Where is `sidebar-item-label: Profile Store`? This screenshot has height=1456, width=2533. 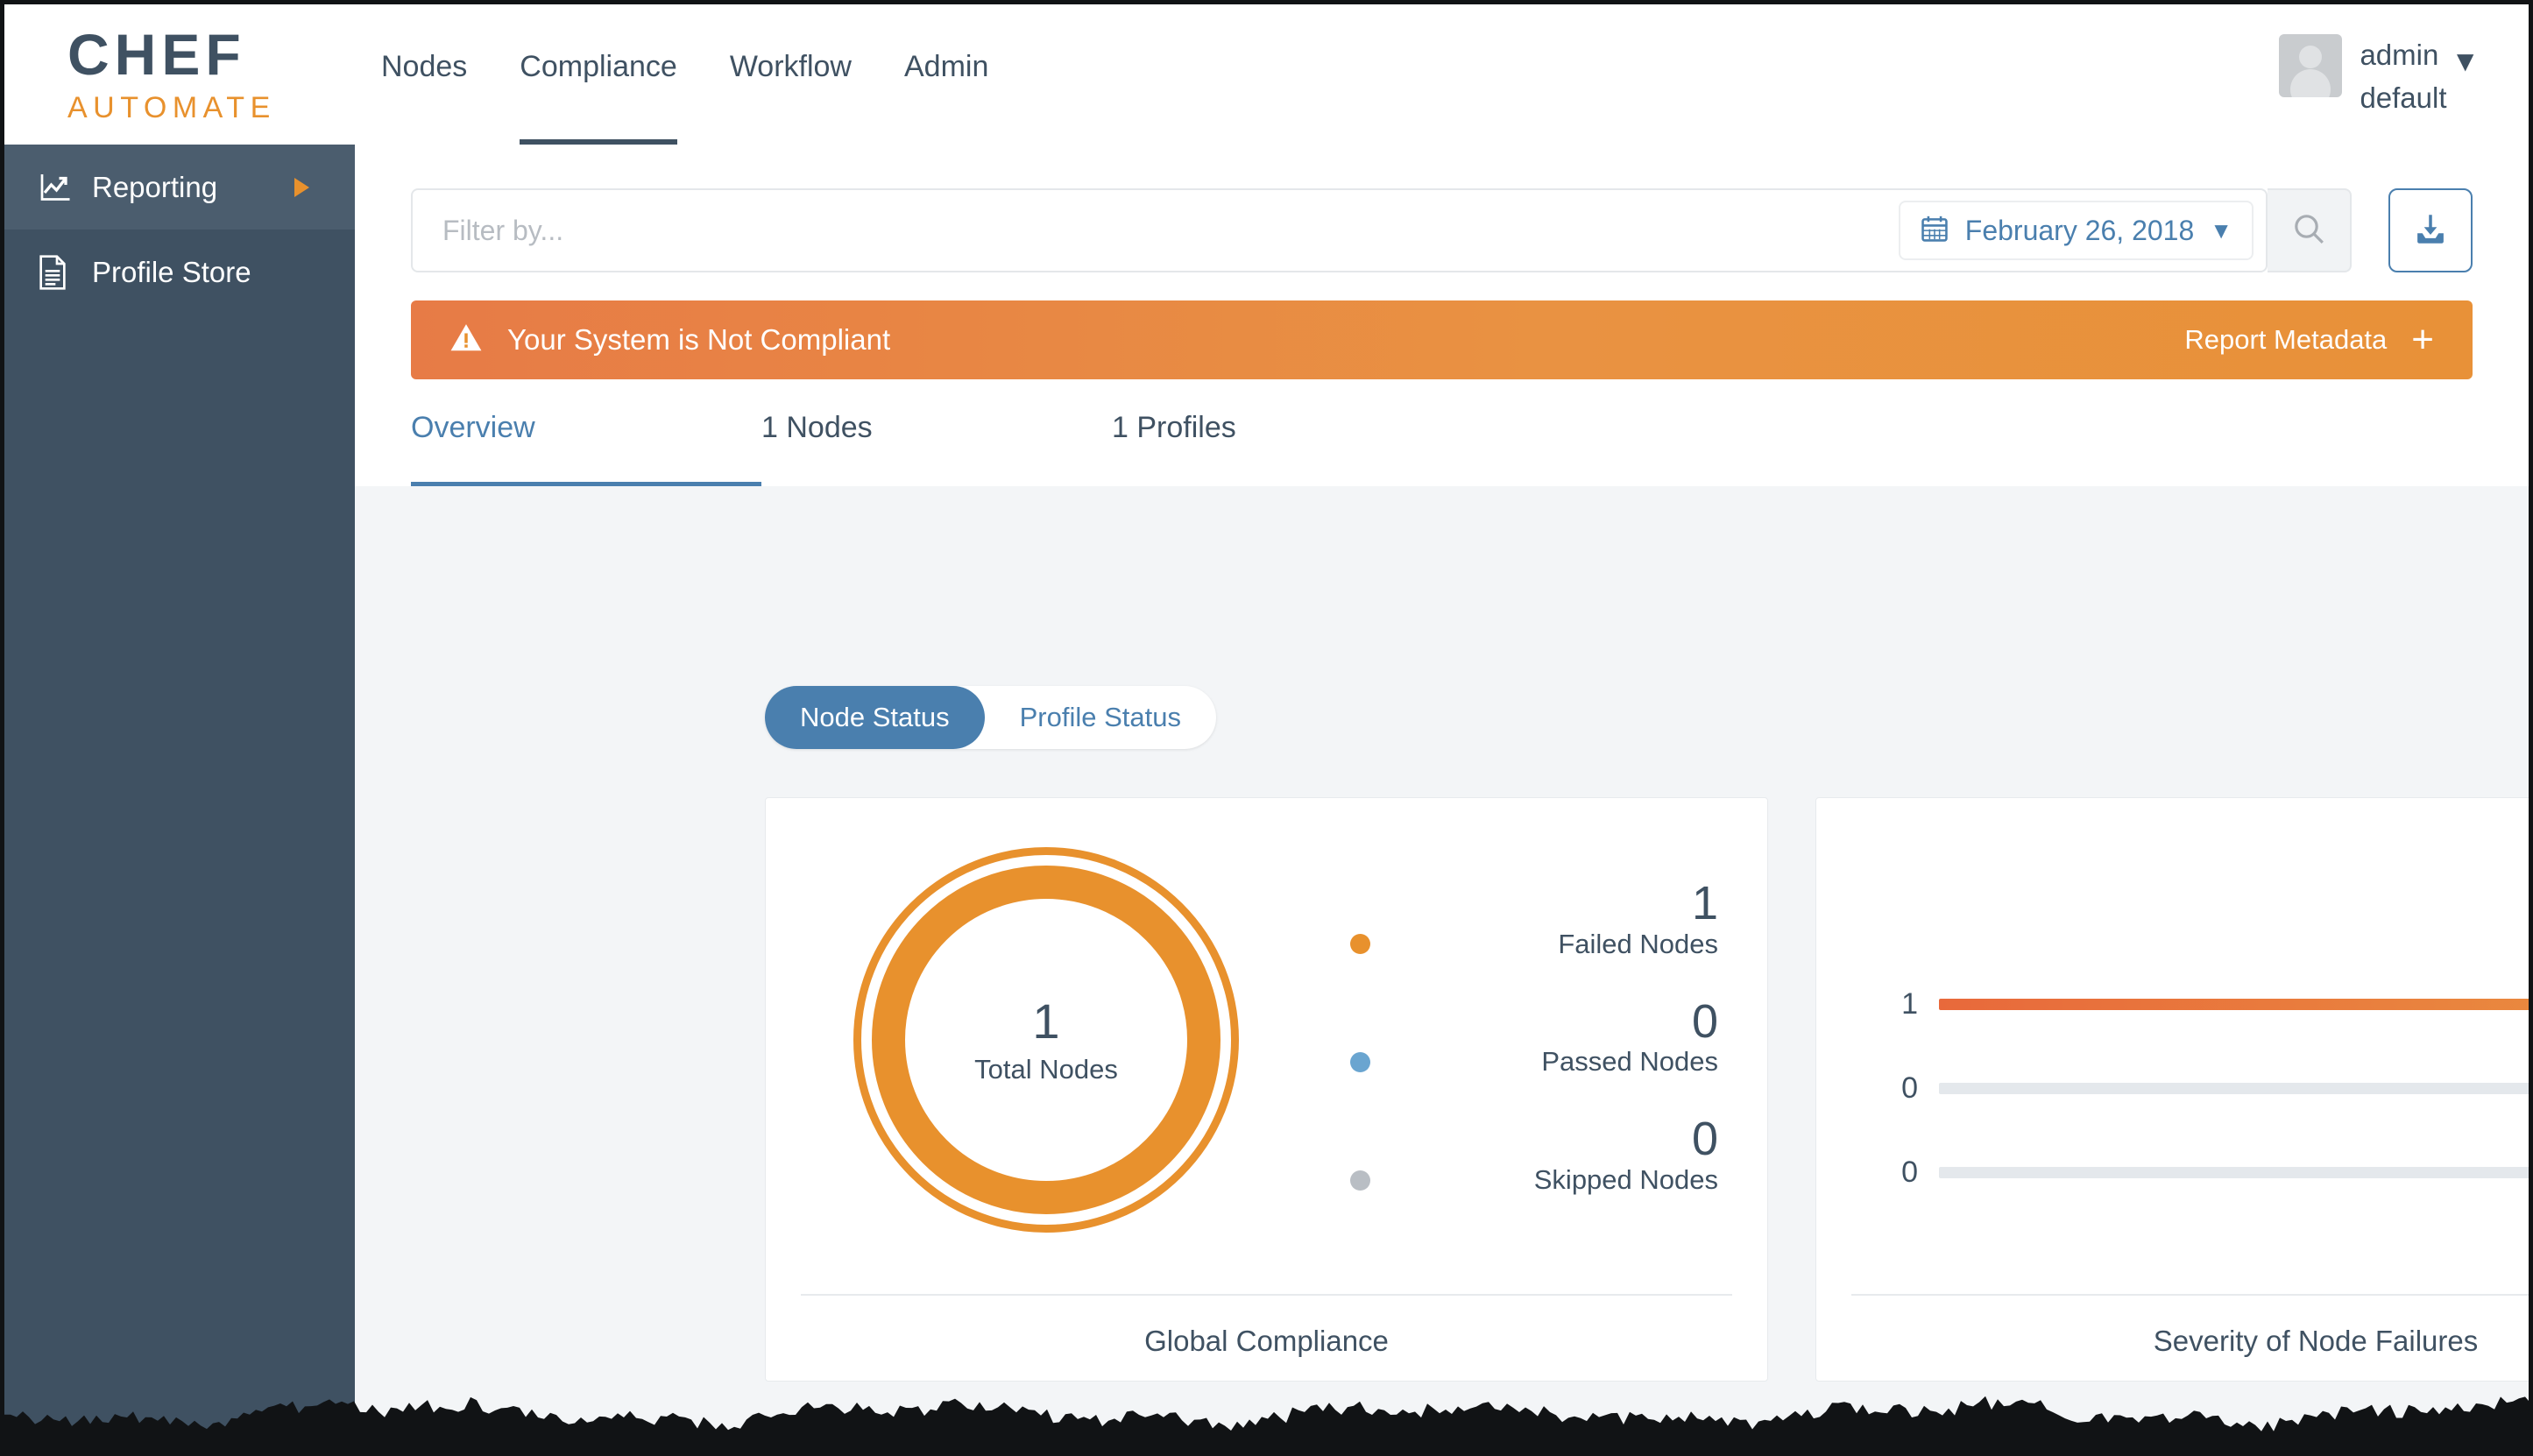 sidebar-item-label: Profile Store is located at coordinates (171, 271).